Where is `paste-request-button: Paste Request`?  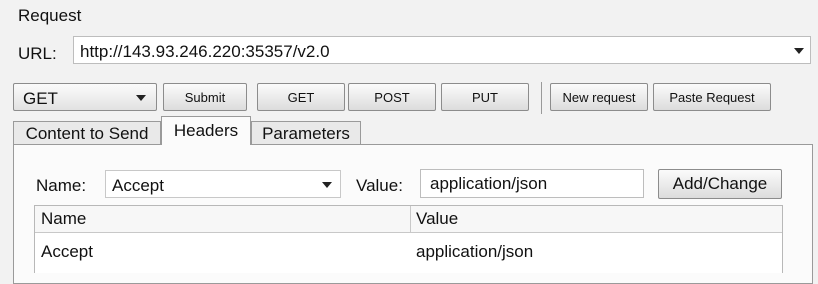
paste-request-button: Paste Request is located at coordinates (712, 97).